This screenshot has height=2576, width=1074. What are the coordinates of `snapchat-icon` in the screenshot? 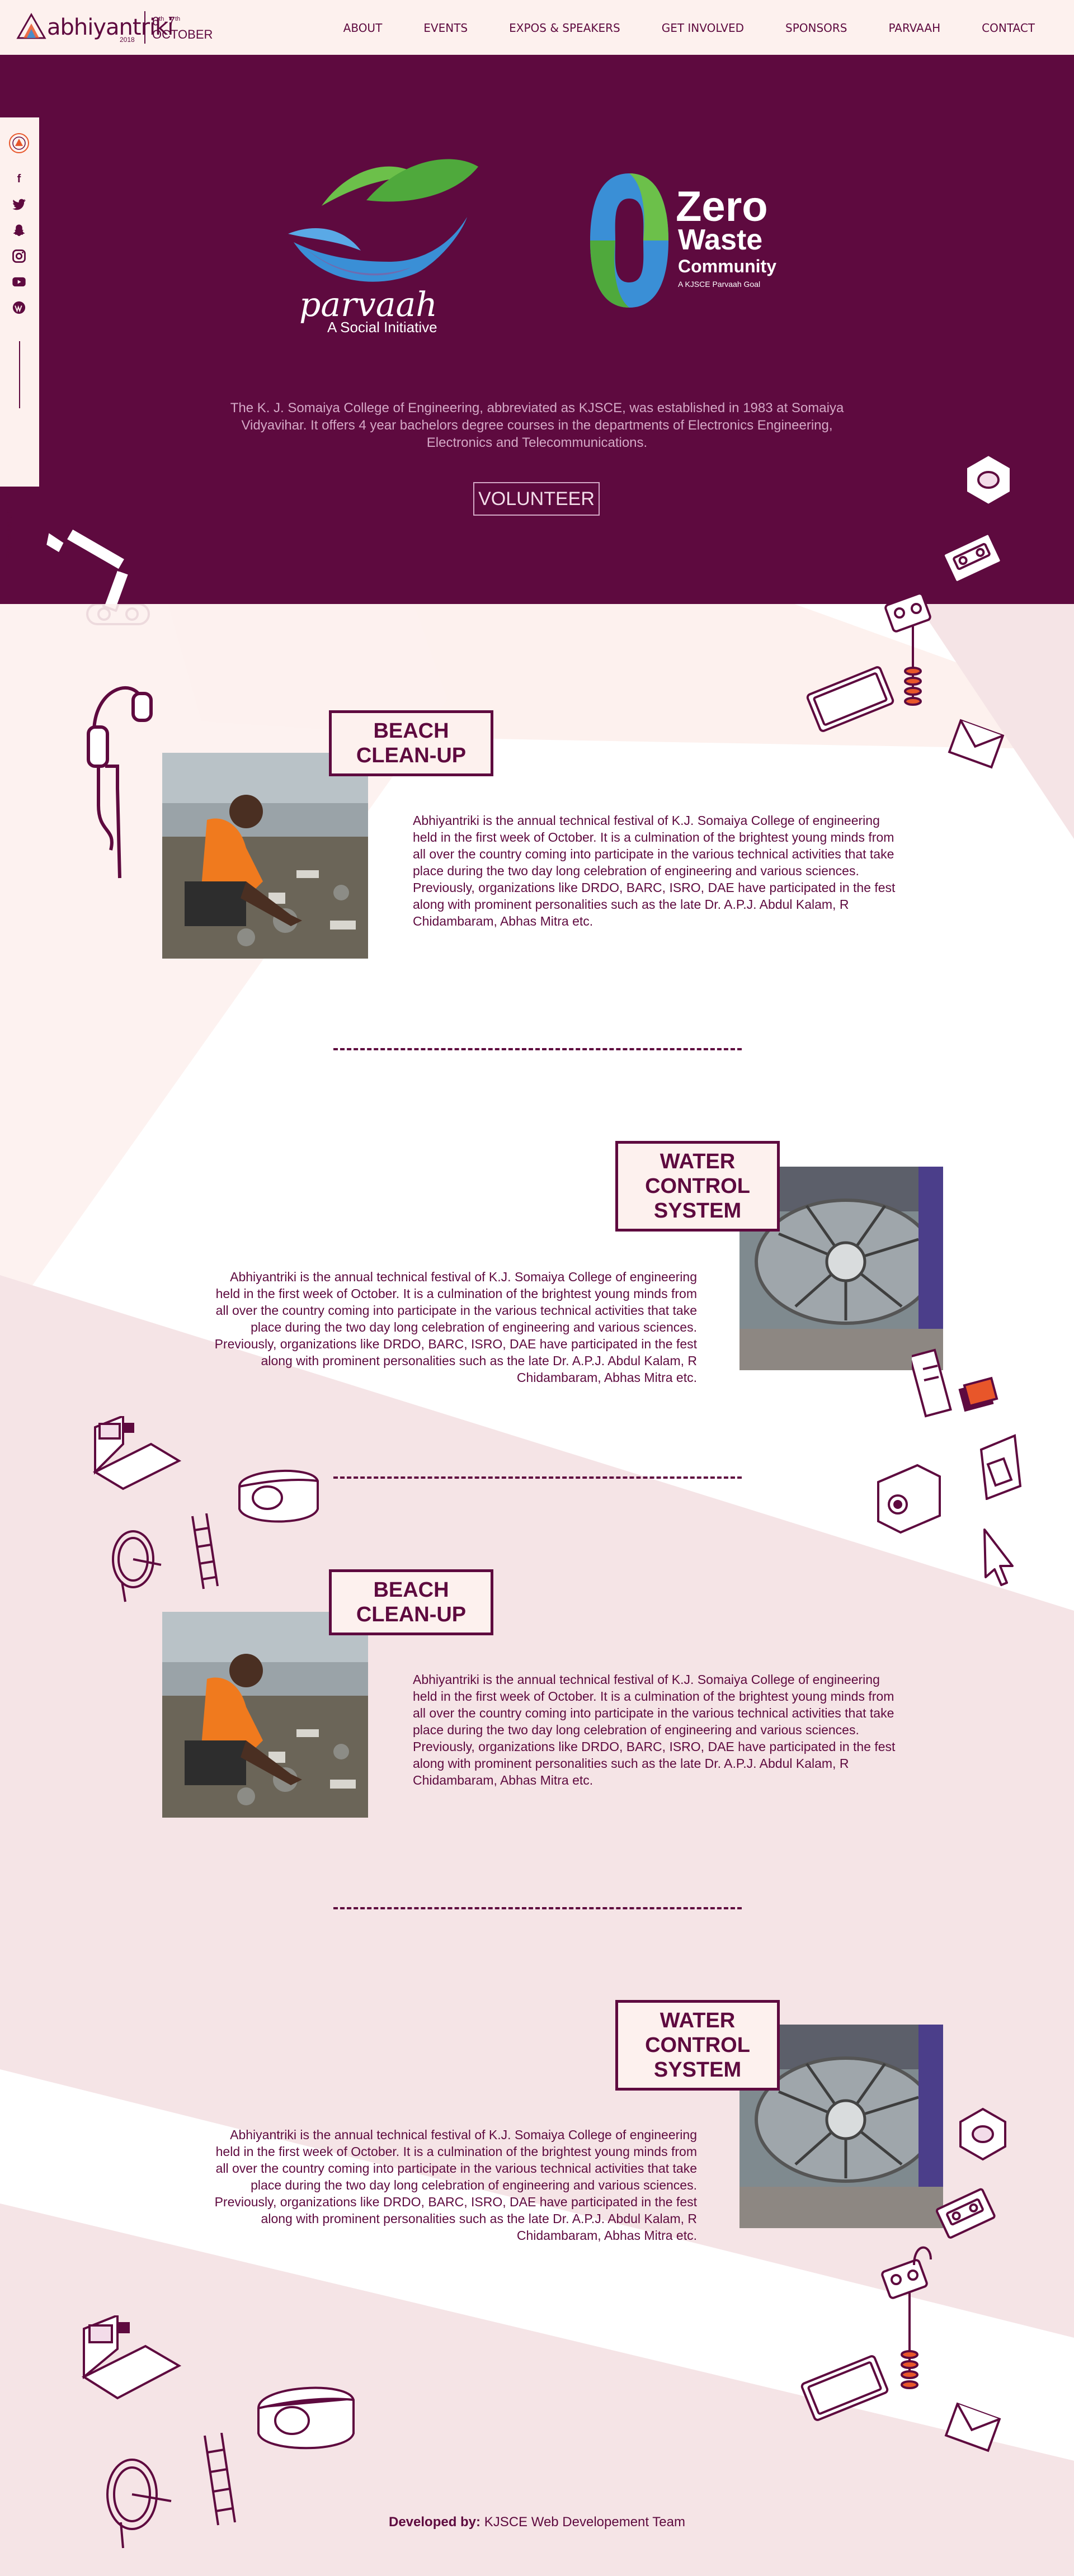 It's located at (19, 230).